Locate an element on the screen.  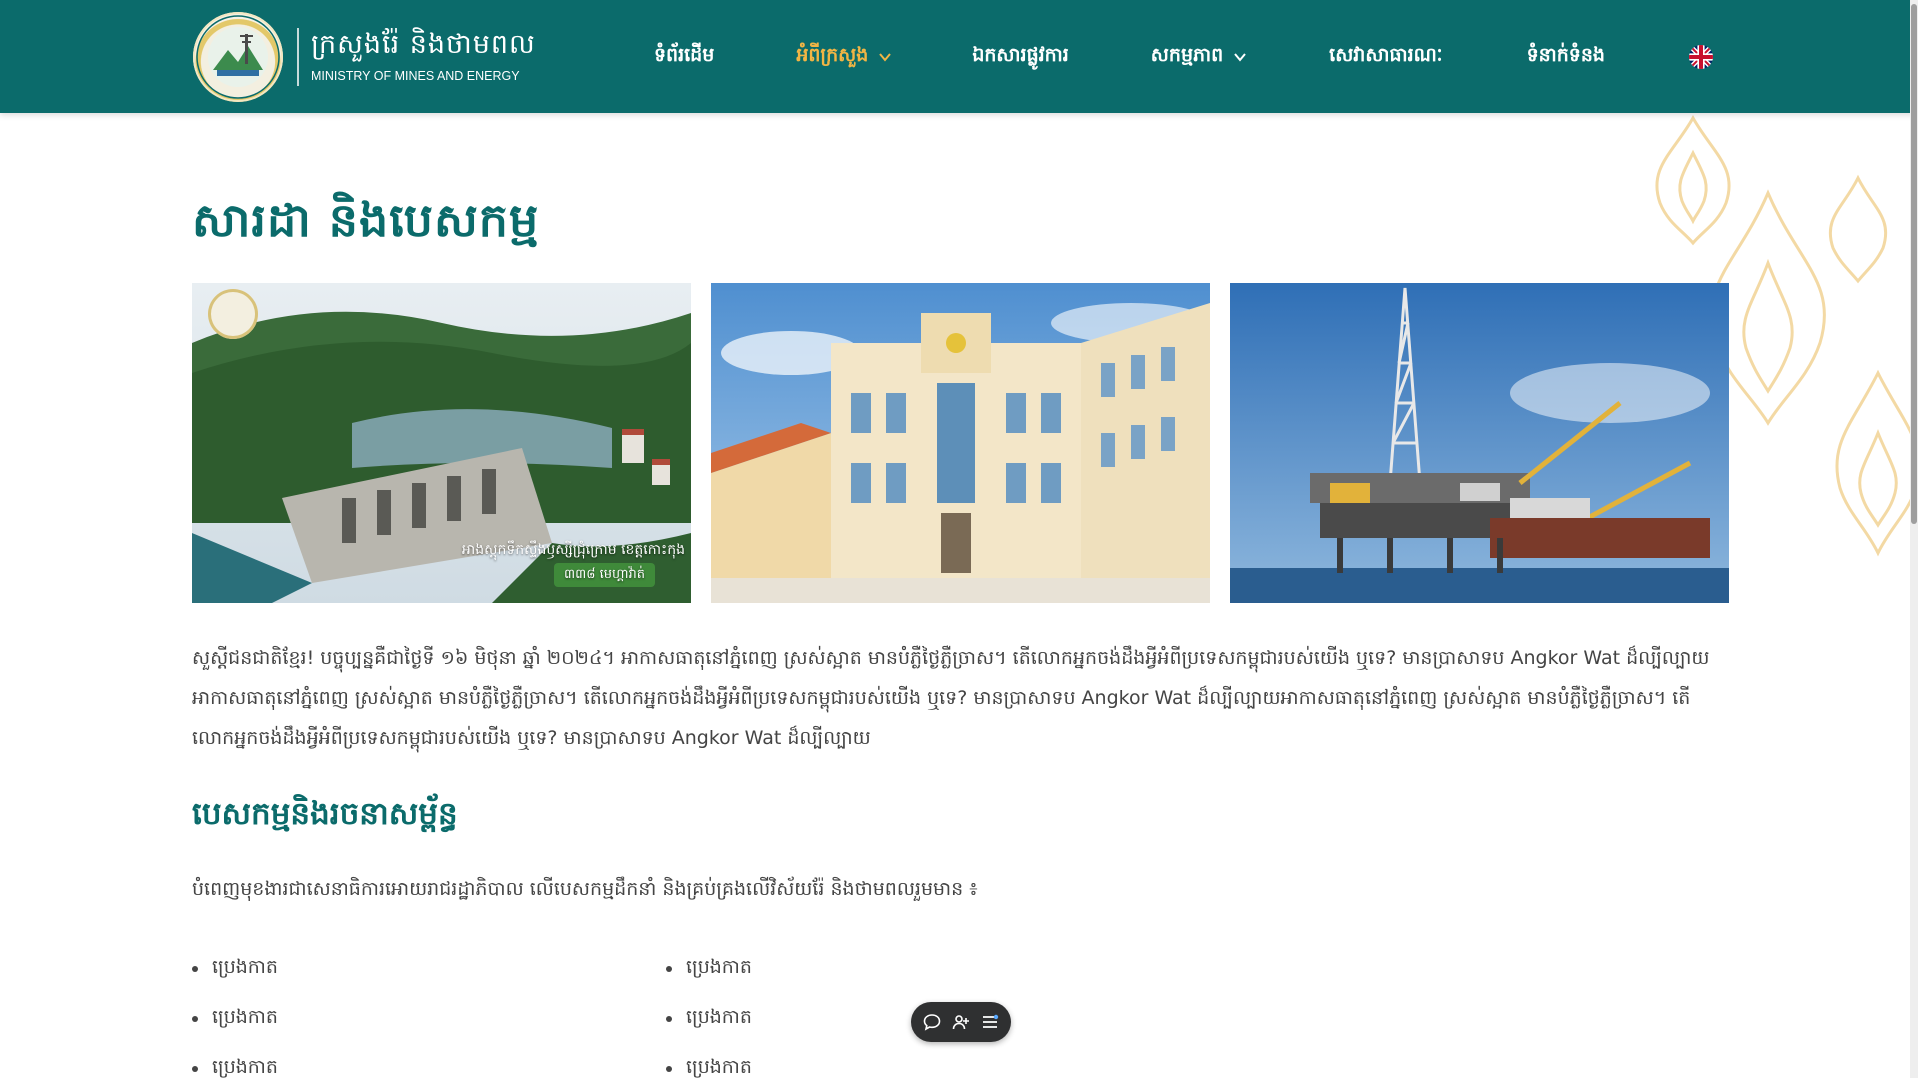
add-user-icon is located at coordinates (961, 1022).